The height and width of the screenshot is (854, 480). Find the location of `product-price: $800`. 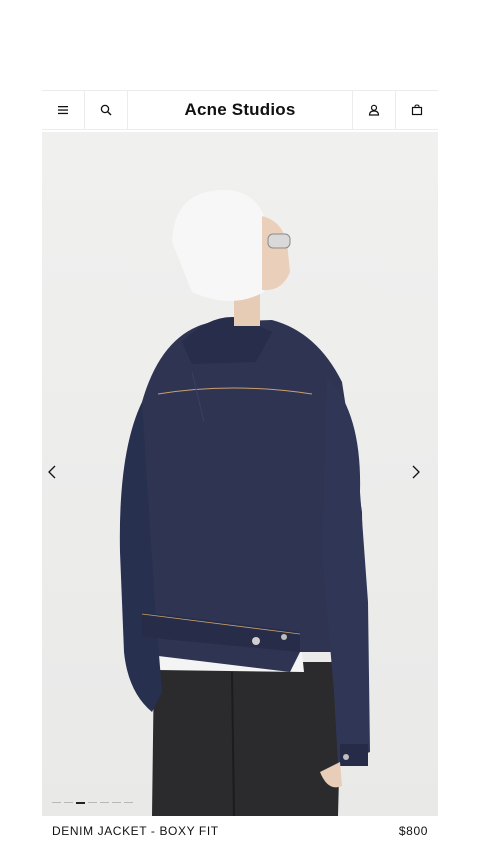

product-price: $800 is located at coordinates (413, 831).